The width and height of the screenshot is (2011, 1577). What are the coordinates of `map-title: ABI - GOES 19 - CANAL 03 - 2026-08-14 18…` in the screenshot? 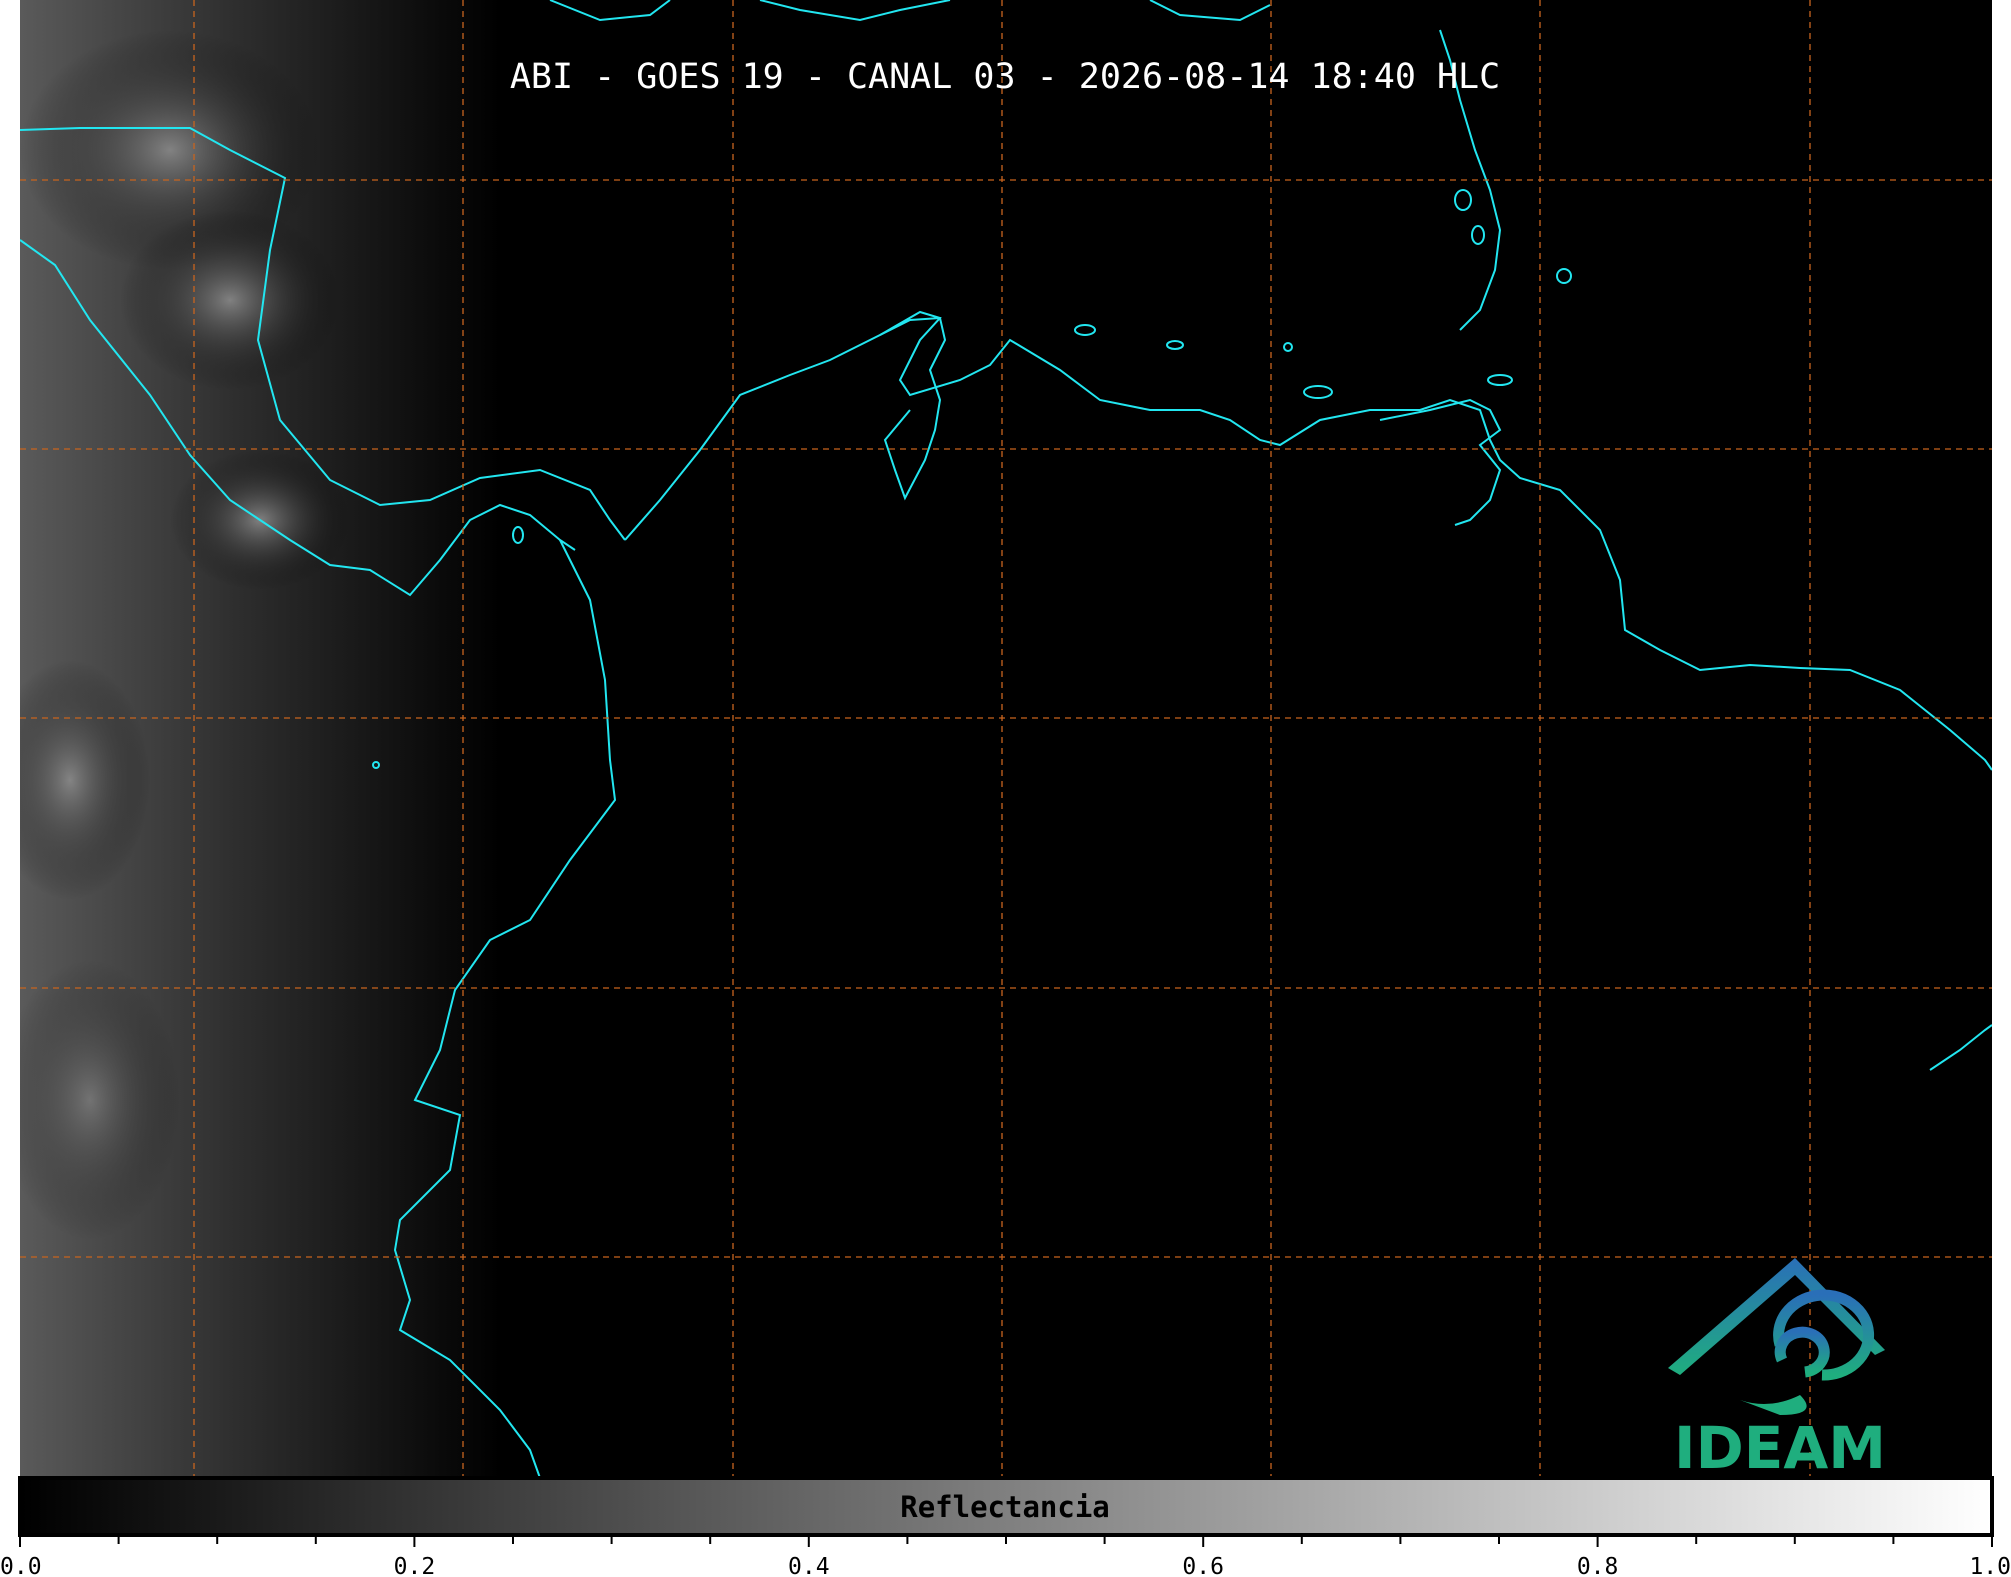 It's located at (1005, 77).